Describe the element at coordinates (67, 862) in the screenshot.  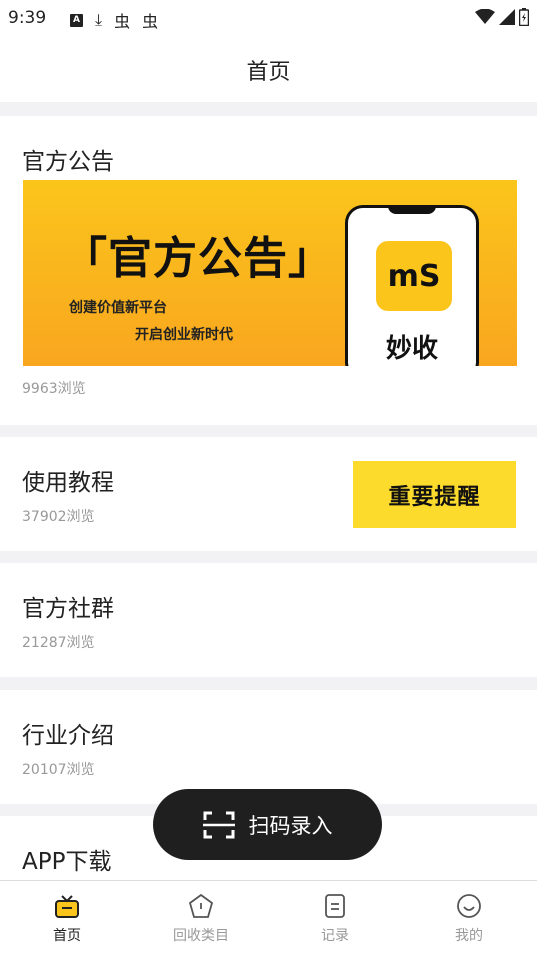
I see `card-title: APP下载` at that location.